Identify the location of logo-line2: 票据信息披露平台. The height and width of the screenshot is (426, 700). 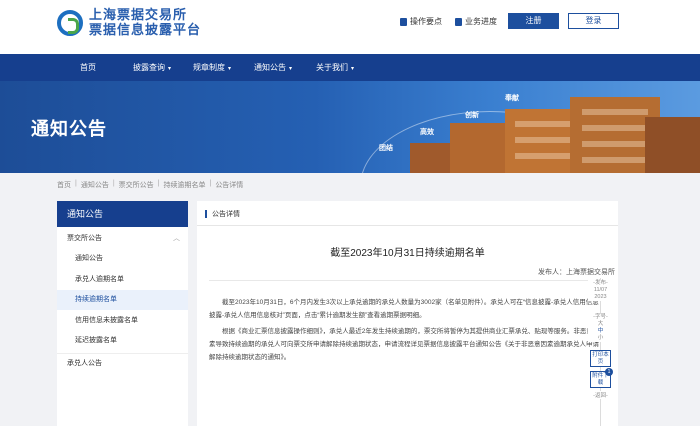
(145, 29).